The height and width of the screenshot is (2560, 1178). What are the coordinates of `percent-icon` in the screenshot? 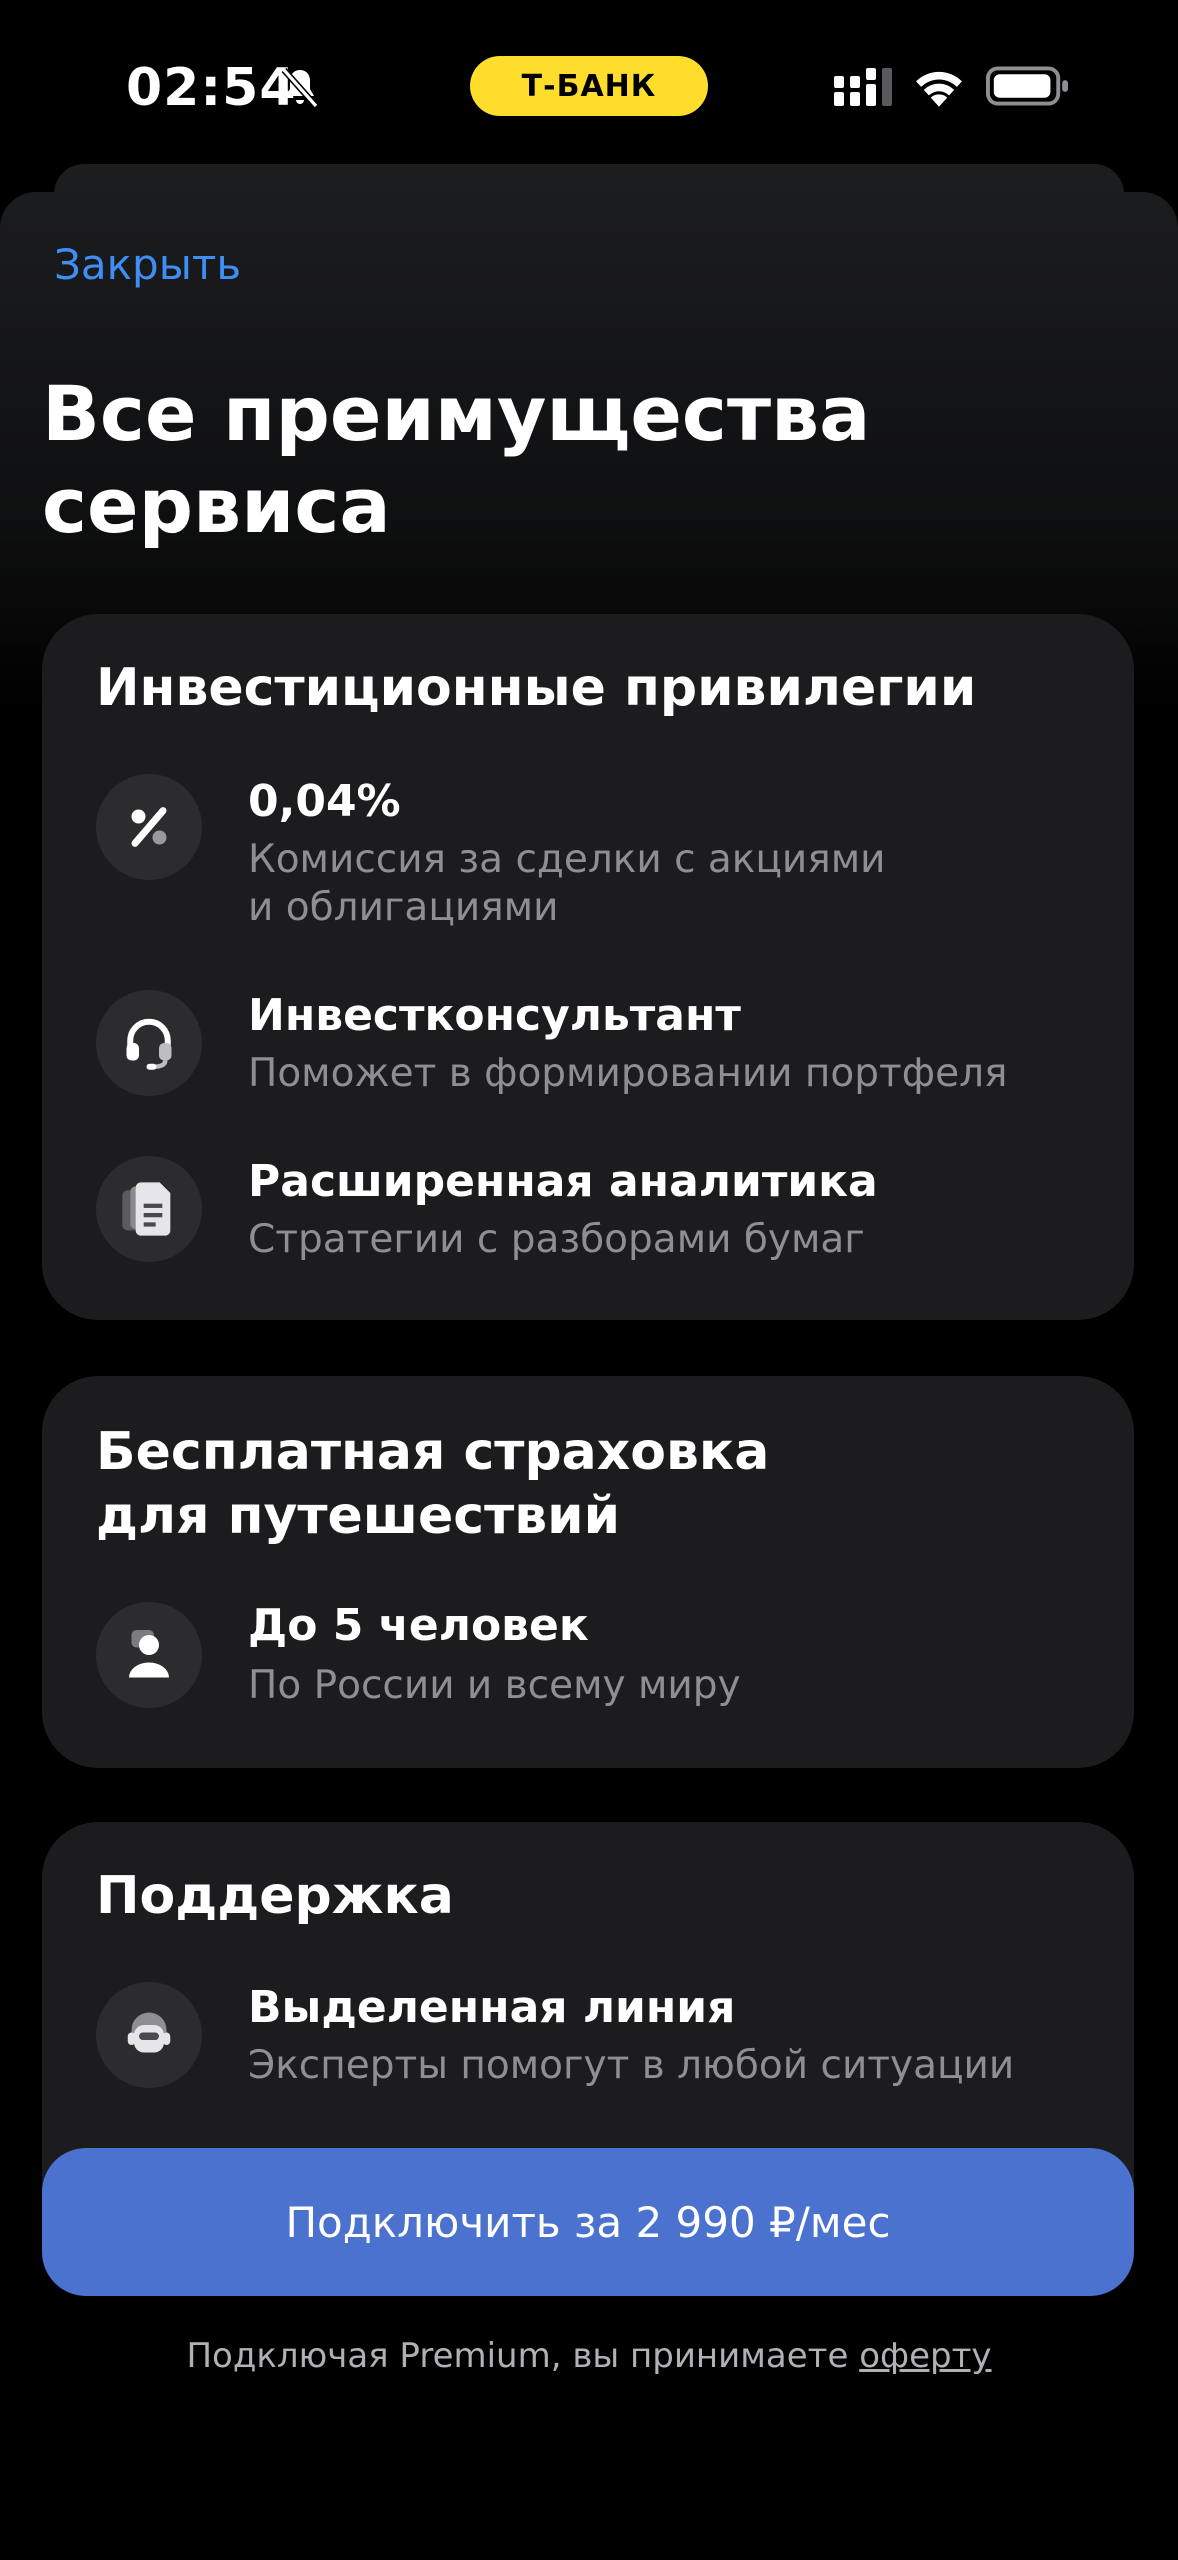 It's located at (149, 827).